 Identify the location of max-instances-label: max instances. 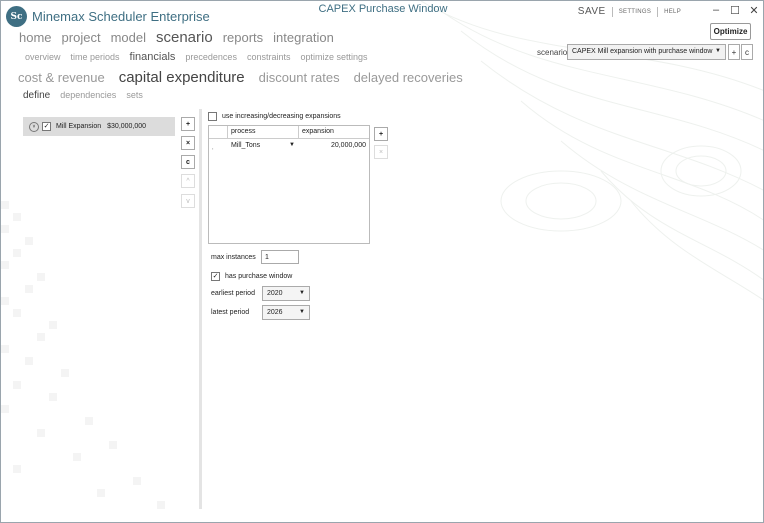
(233, 257).